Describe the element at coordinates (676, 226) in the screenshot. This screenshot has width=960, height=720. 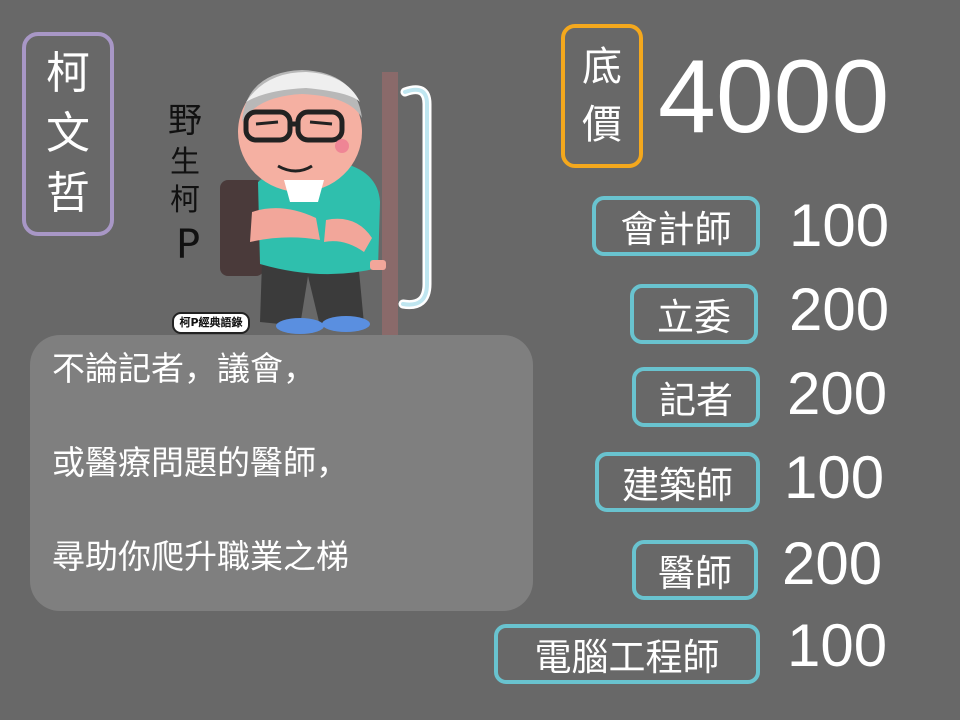
I see `job-label: 會計師` at that location.